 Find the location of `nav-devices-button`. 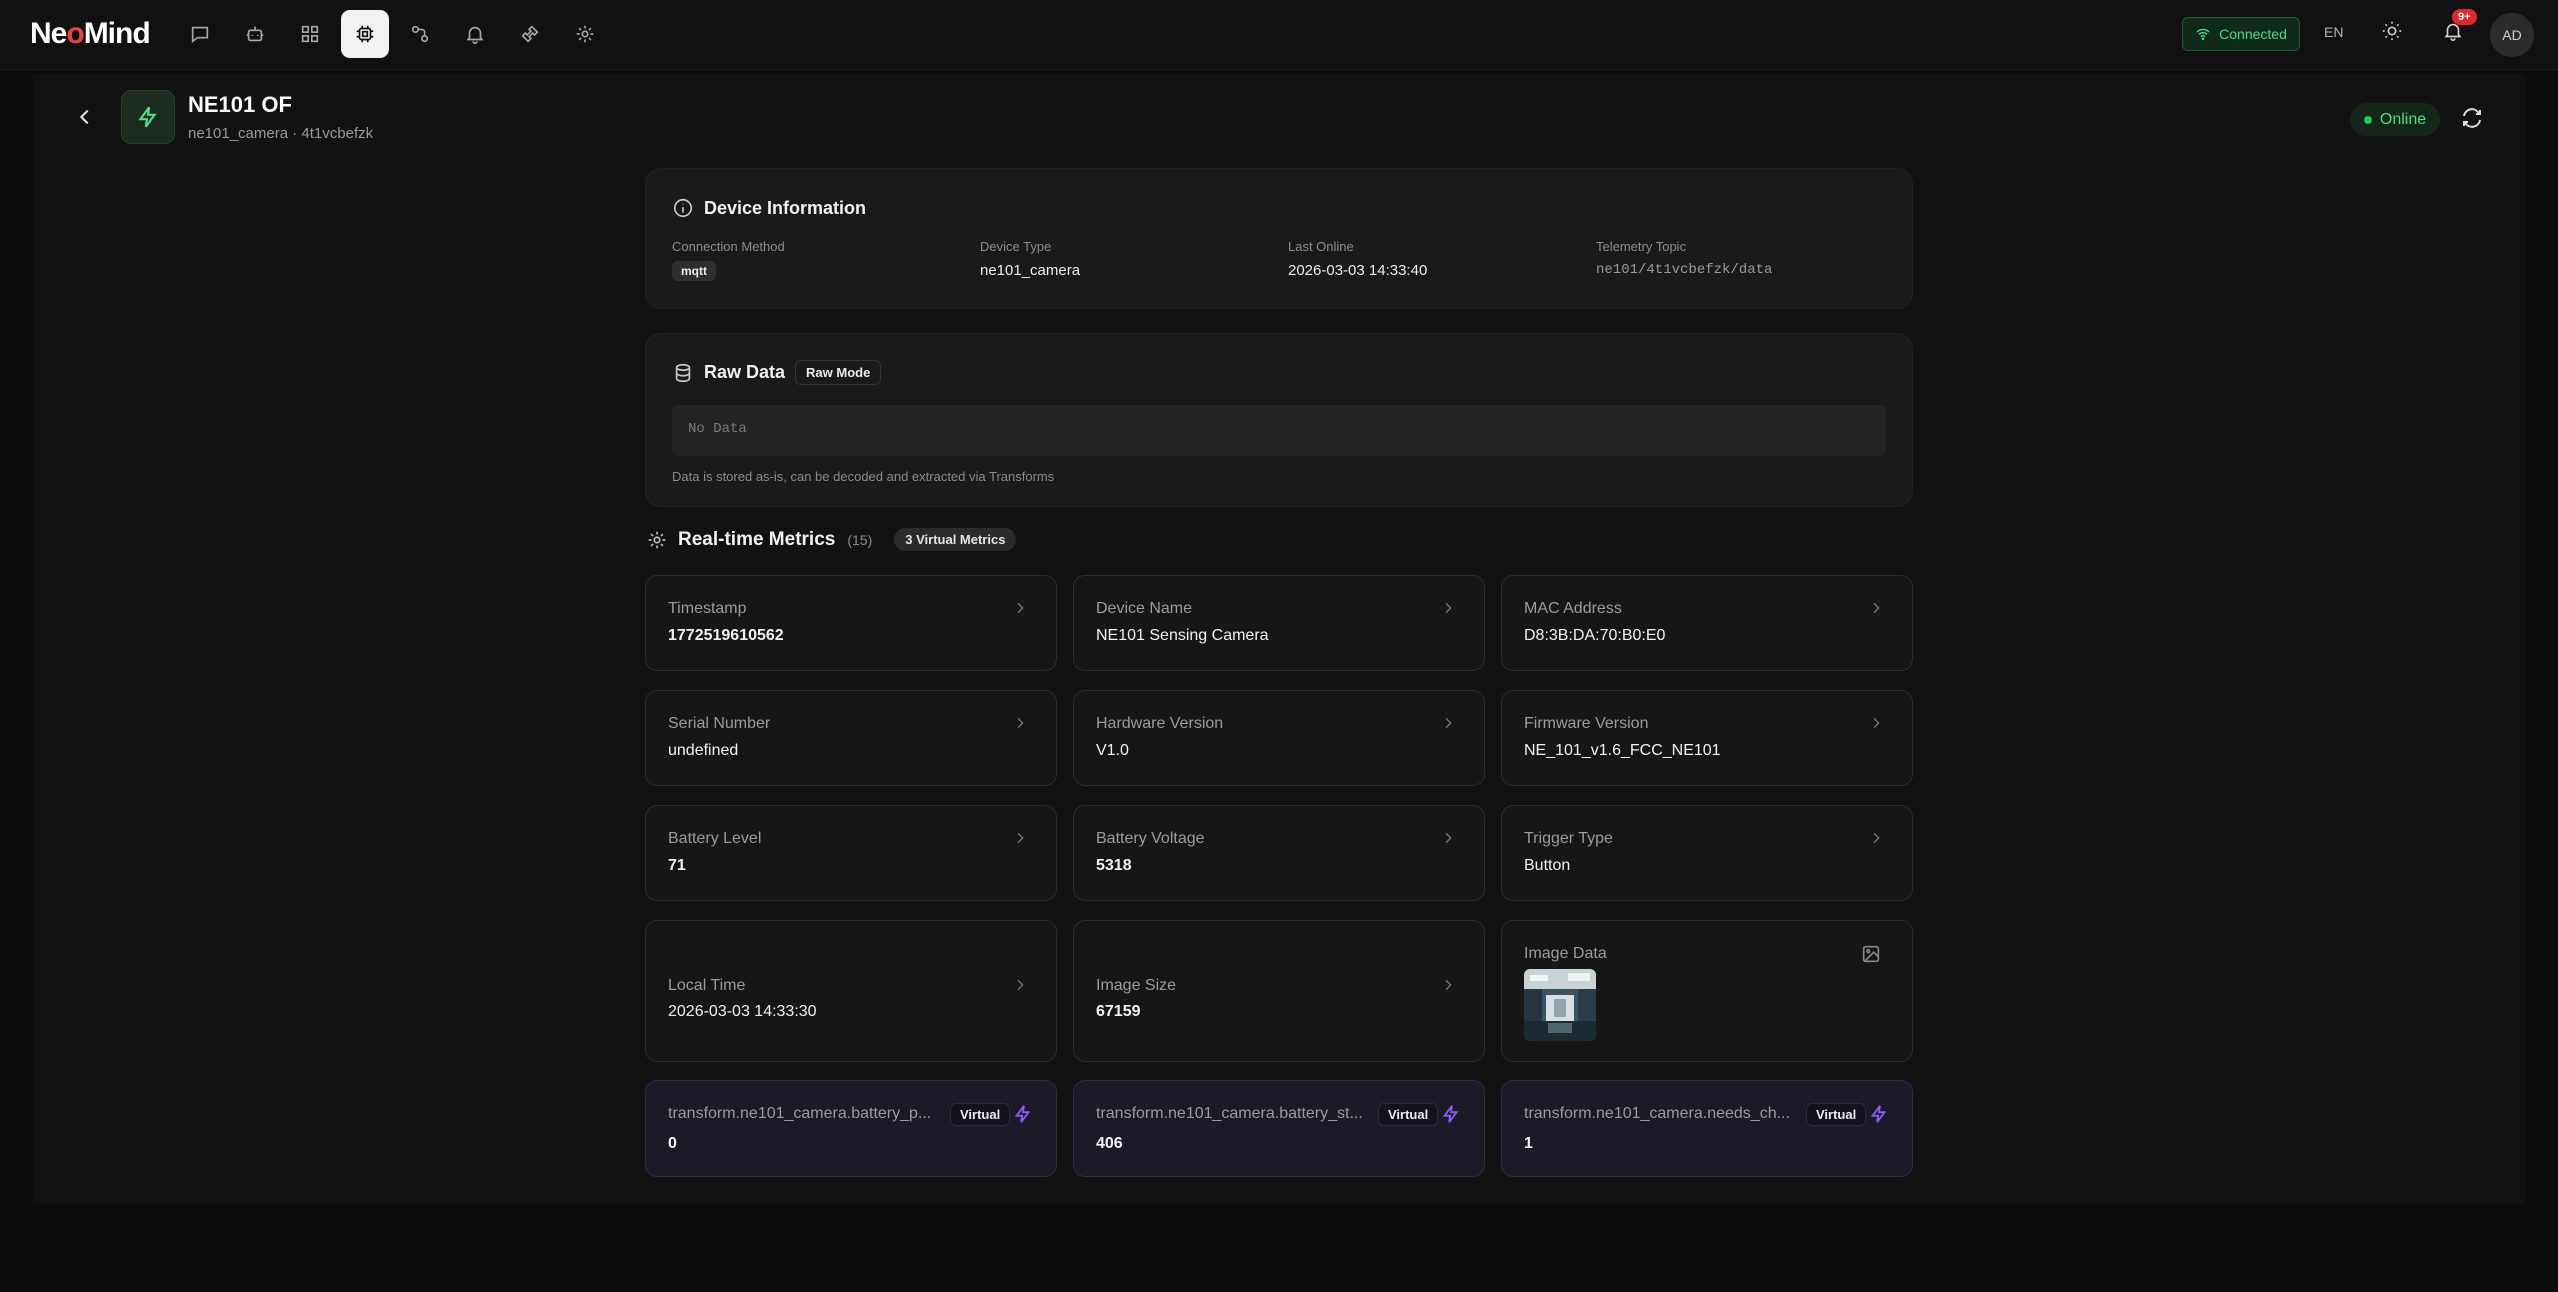

nav-devices-button is located at coordinates (365, 34).